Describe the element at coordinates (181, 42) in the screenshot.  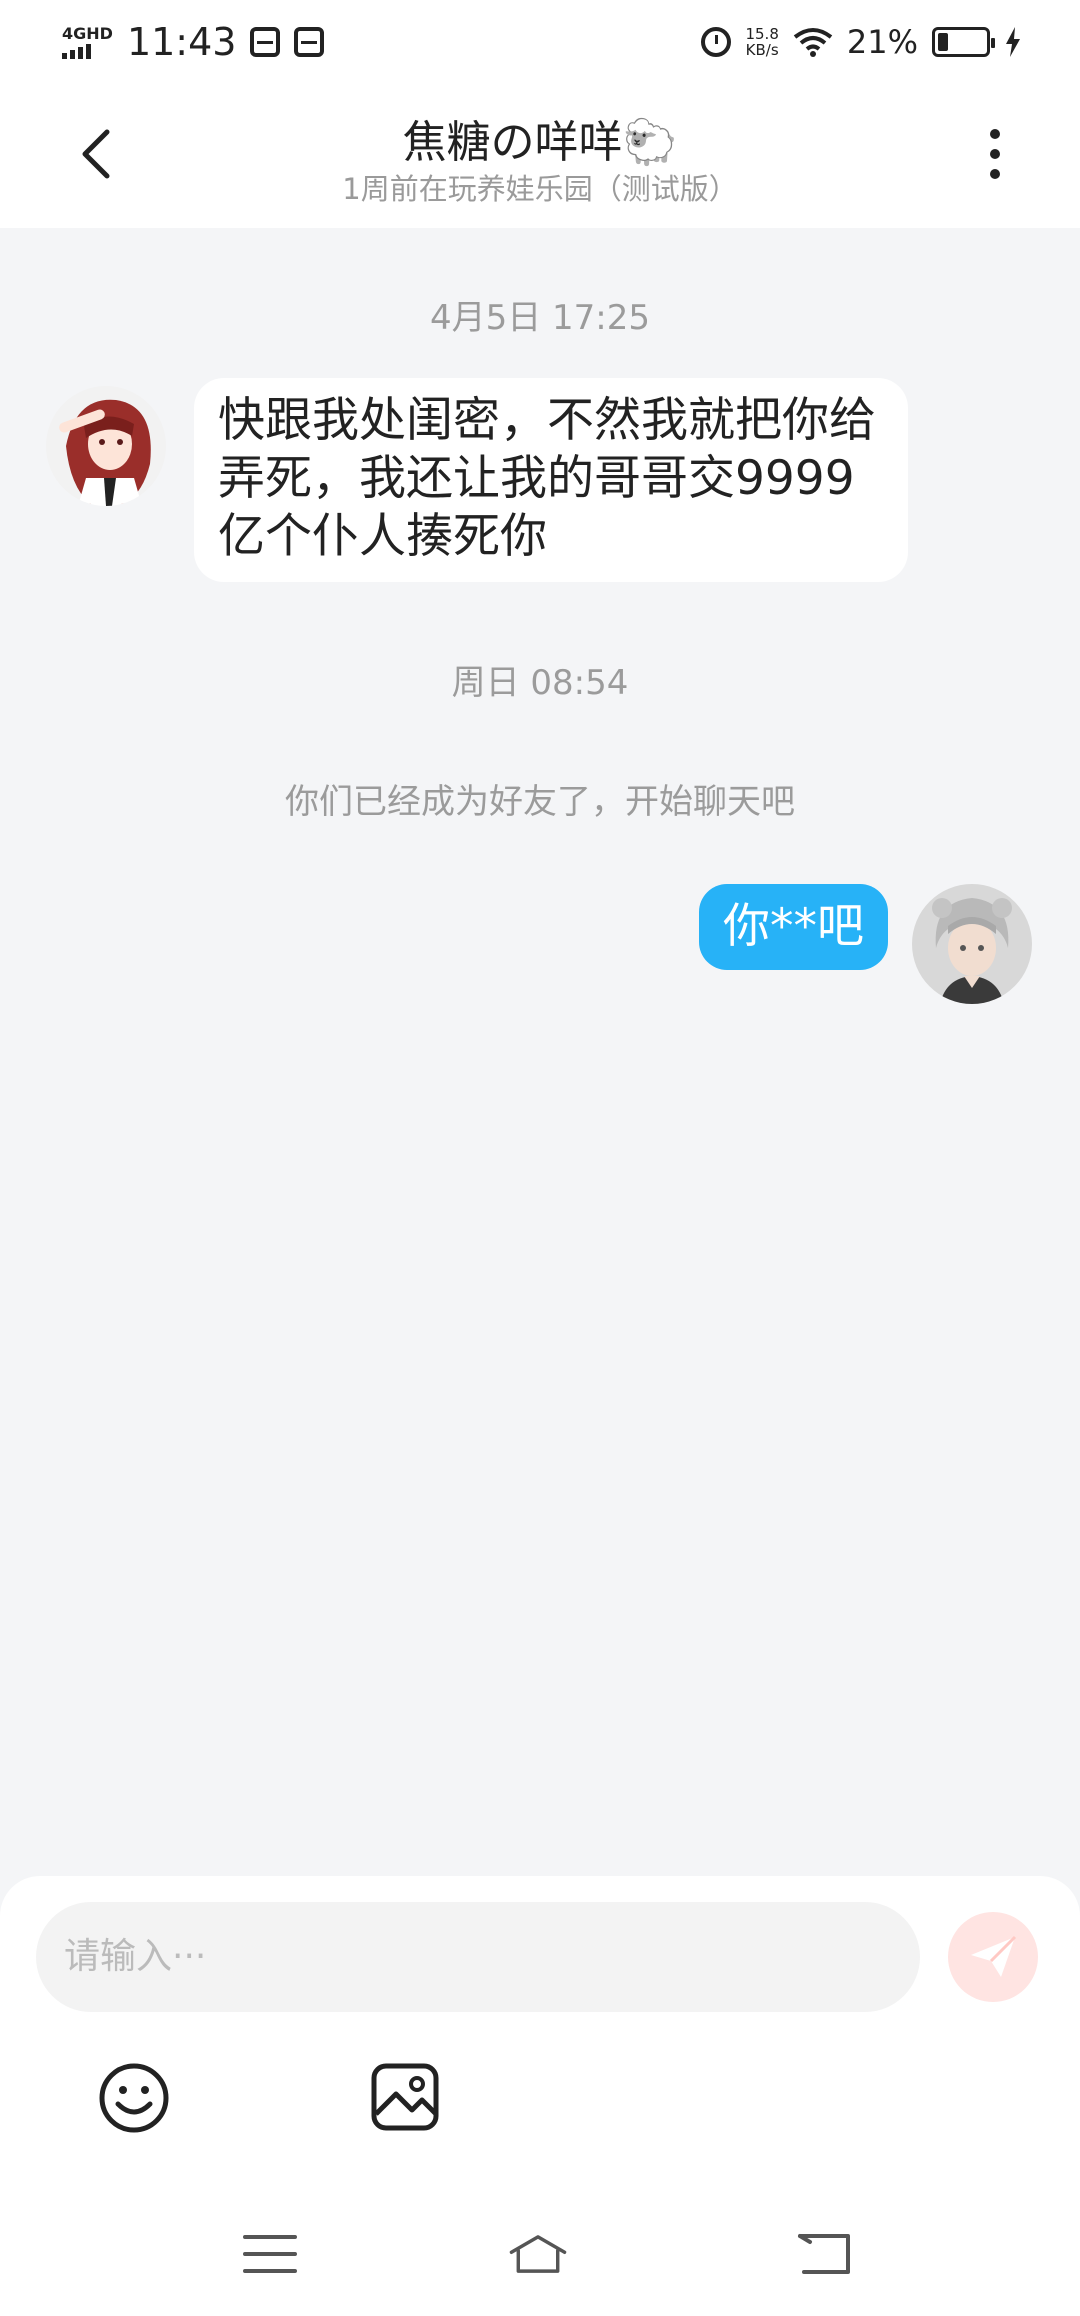
I see `clock: 11:43` at that location.